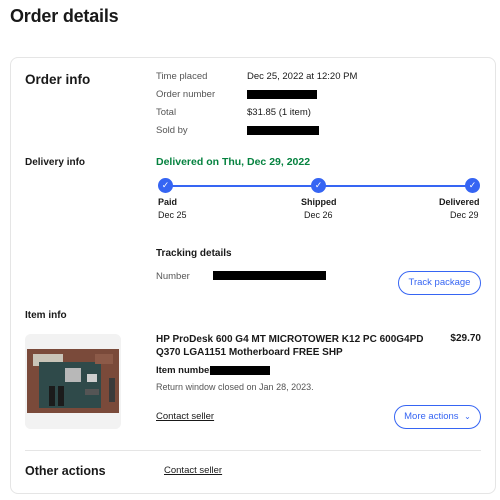 This screenshot has height=500, width=500. I want to click on other-actions-heading: Other actions, so click(65, 471).